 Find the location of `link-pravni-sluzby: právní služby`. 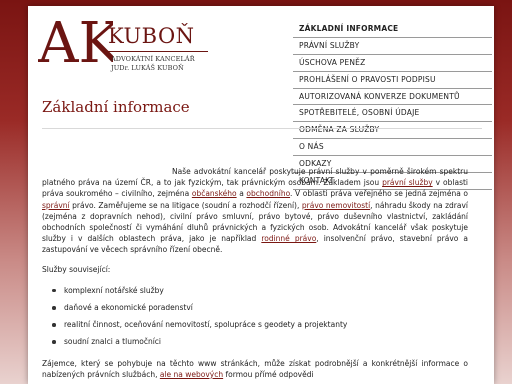

link-pravni-sluzby: právní služby is located at coordinates (407, 182).